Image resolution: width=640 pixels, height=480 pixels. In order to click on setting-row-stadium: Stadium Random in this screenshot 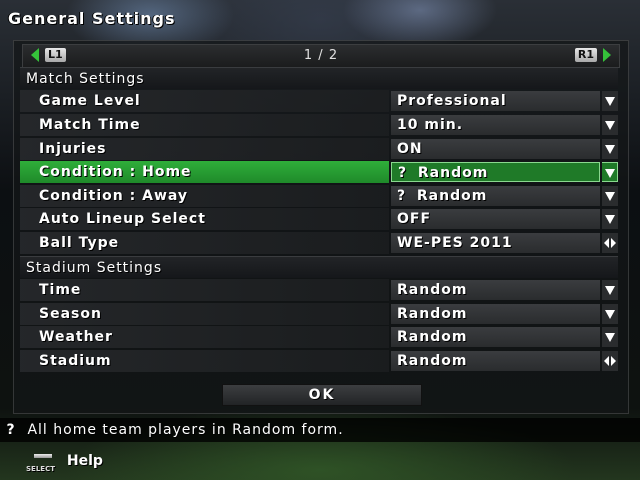, I will do `click(319, 361)`.